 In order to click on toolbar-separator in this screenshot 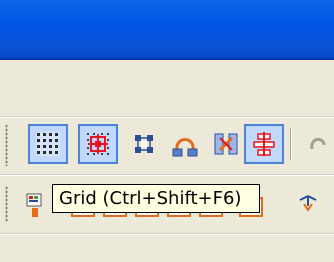, I will do `click(291, 144)`.